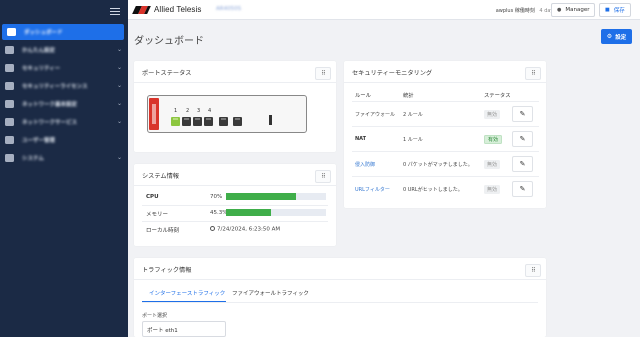  What do you see at coordinates (375, 115) in the screenshot?
I see `rule-firewall: ファイアウォール` at bounding box center [375, 115].